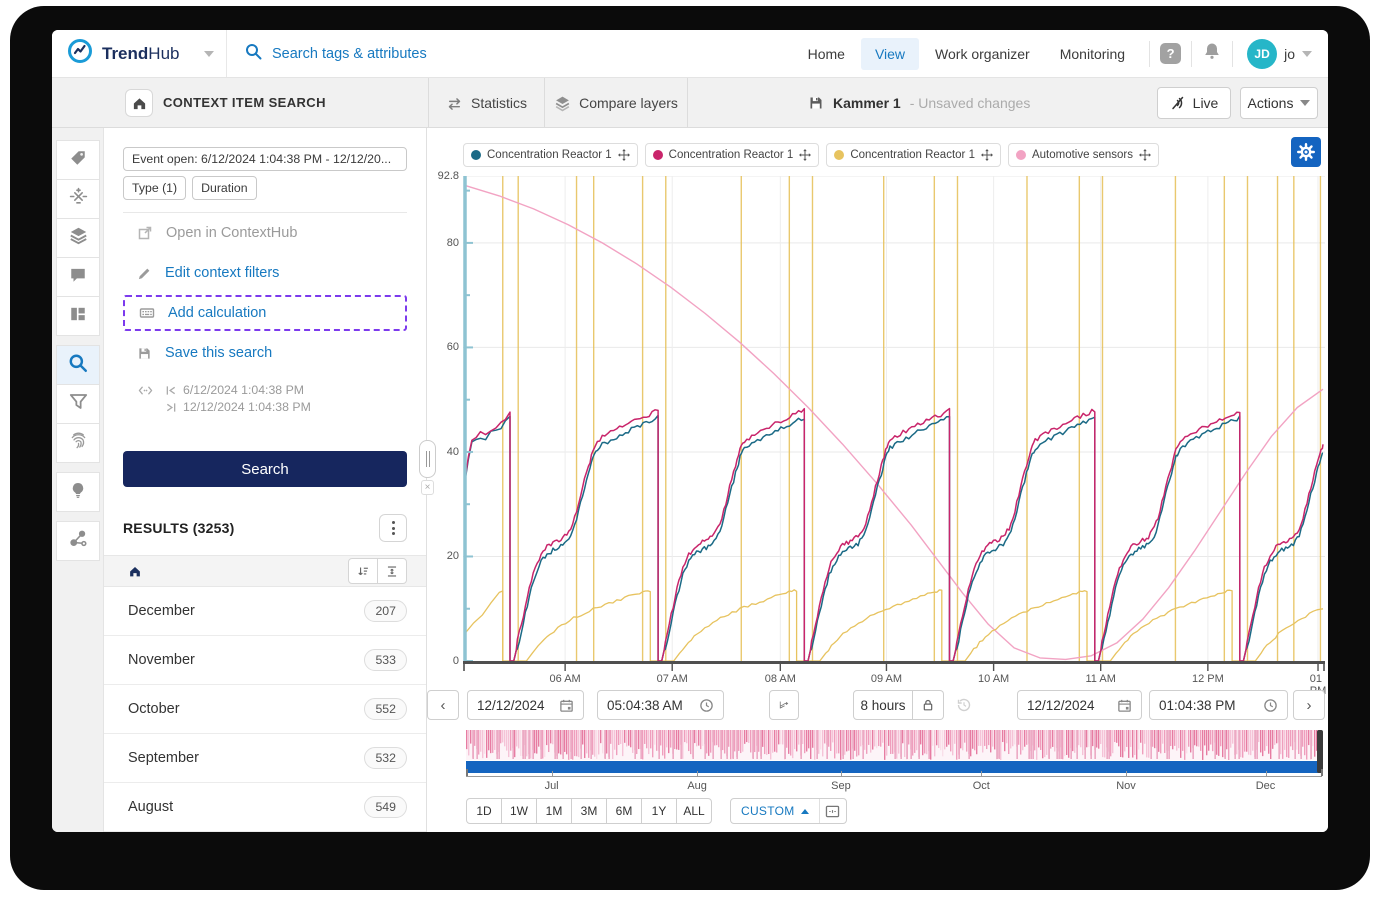 This screenshot has width=1380, height=900. What do you see at coordinates (1218, 705) in the screenshot?
I see `end-time-field: 01:04:38 PM` at bounding box center [1218, 705].